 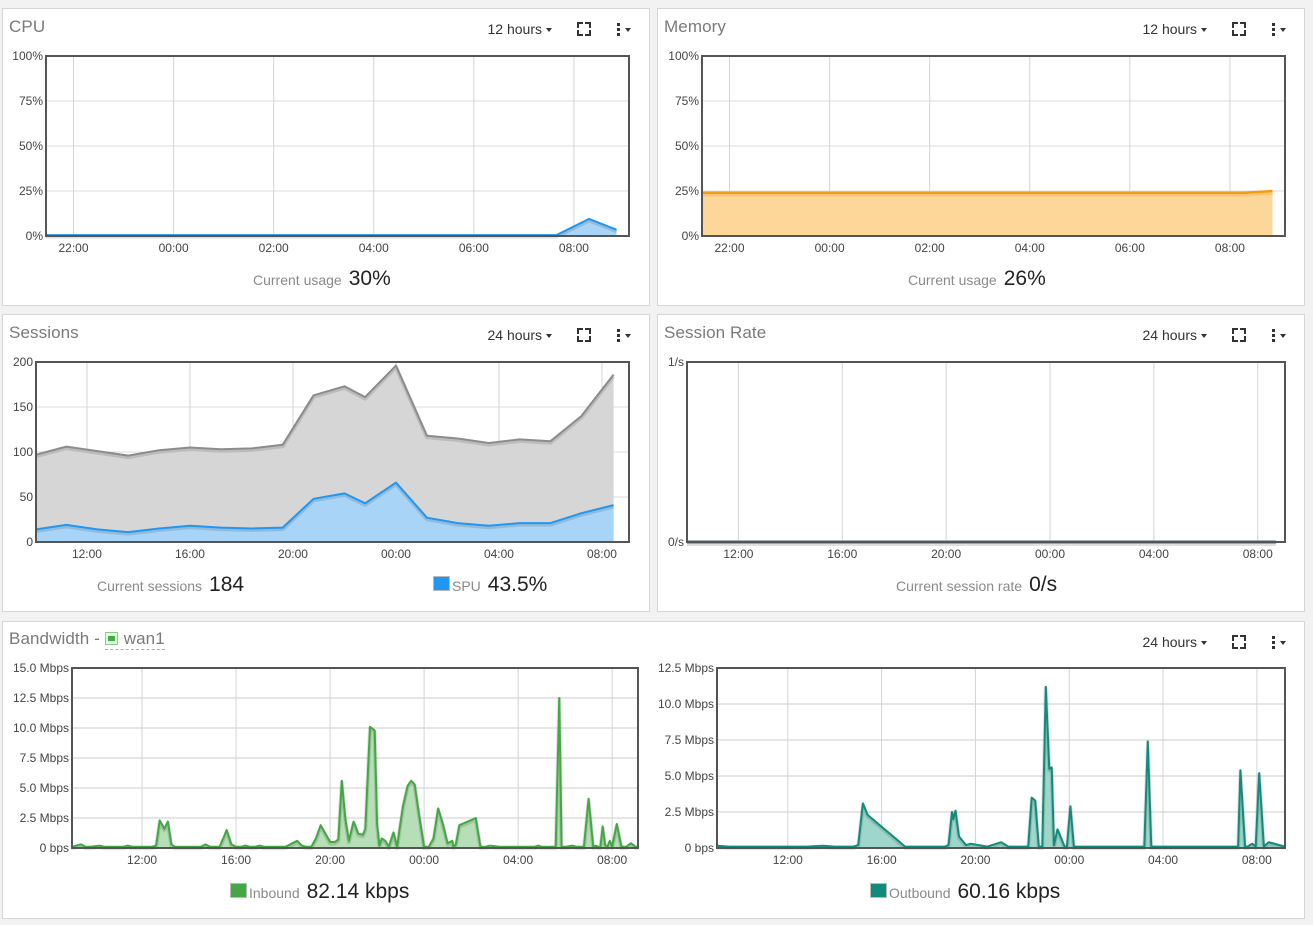 I want to click on y-tick-label: 0 bps, so click(x=699, y=848).